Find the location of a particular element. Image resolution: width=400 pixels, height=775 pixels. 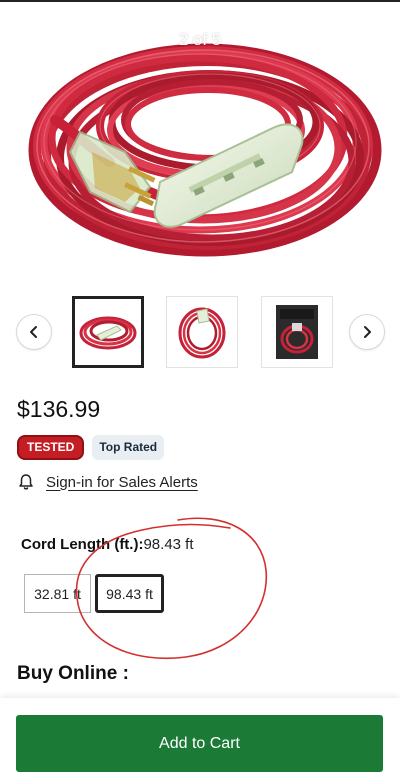

carousel-next-button is located at coordinates (367, 332).